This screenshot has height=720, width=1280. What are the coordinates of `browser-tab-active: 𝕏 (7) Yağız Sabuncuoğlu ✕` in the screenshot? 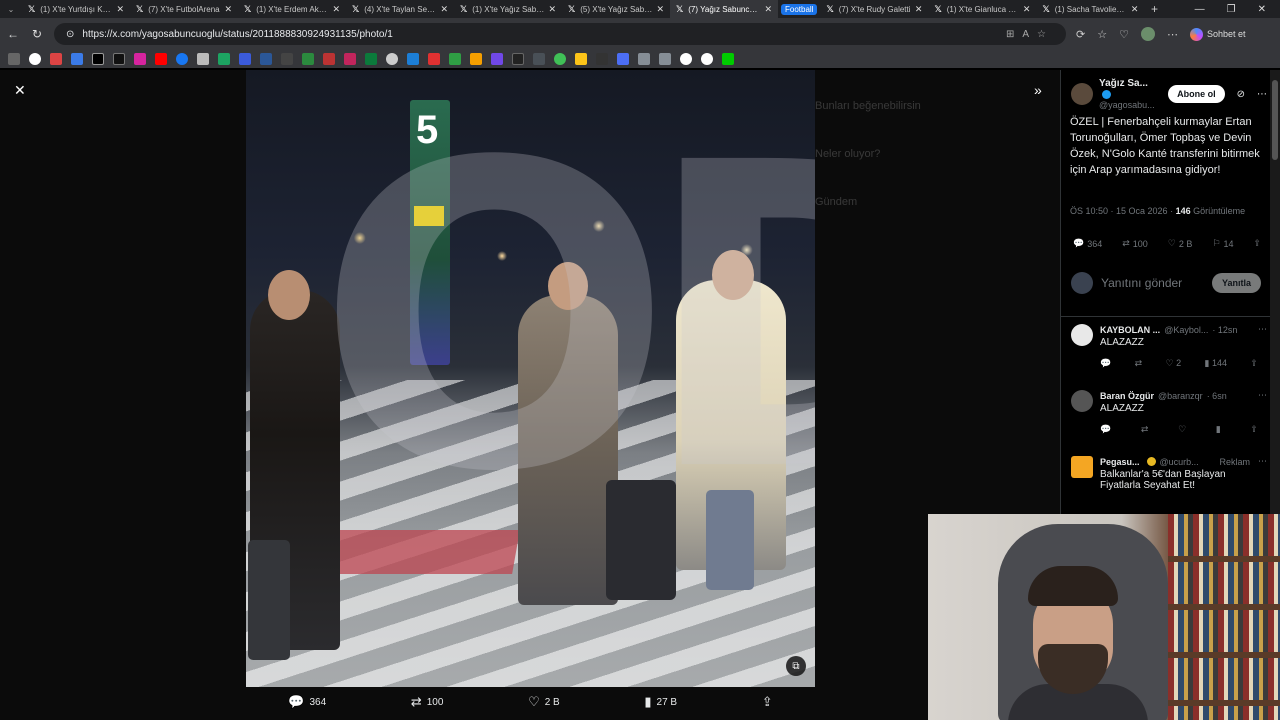 It's located at (724, 9).